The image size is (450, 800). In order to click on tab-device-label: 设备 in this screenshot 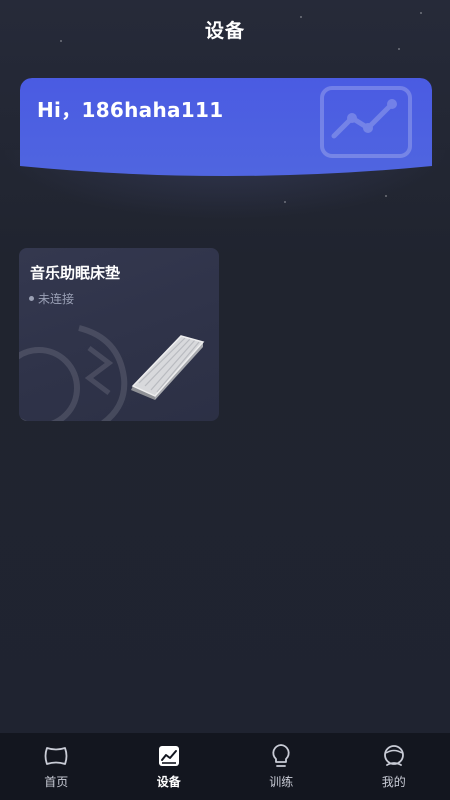, I will do `click(168, 782)`.